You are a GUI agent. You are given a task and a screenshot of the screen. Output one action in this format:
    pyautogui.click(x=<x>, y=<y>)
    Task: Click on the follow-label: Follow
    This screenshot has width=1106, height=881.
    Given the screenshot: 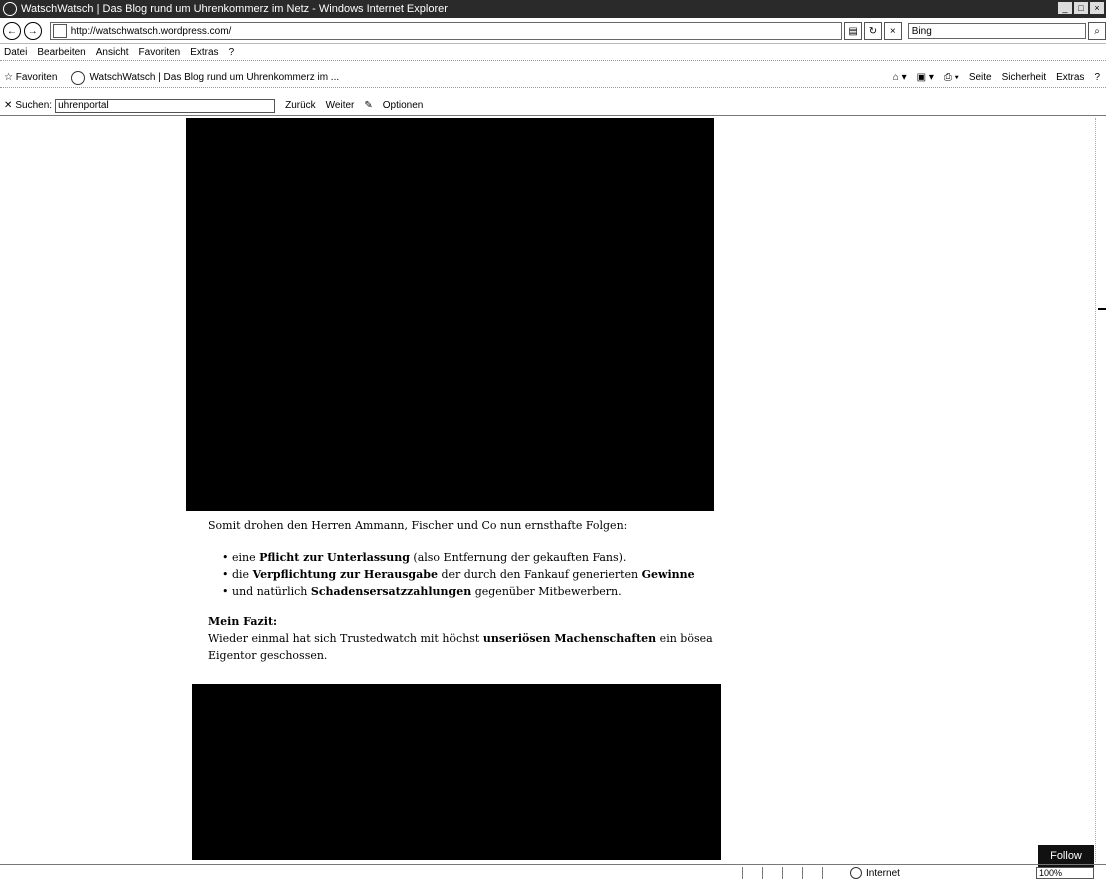 What is the action you would take?
    pyautogui.click(x=1066, y=856)
    